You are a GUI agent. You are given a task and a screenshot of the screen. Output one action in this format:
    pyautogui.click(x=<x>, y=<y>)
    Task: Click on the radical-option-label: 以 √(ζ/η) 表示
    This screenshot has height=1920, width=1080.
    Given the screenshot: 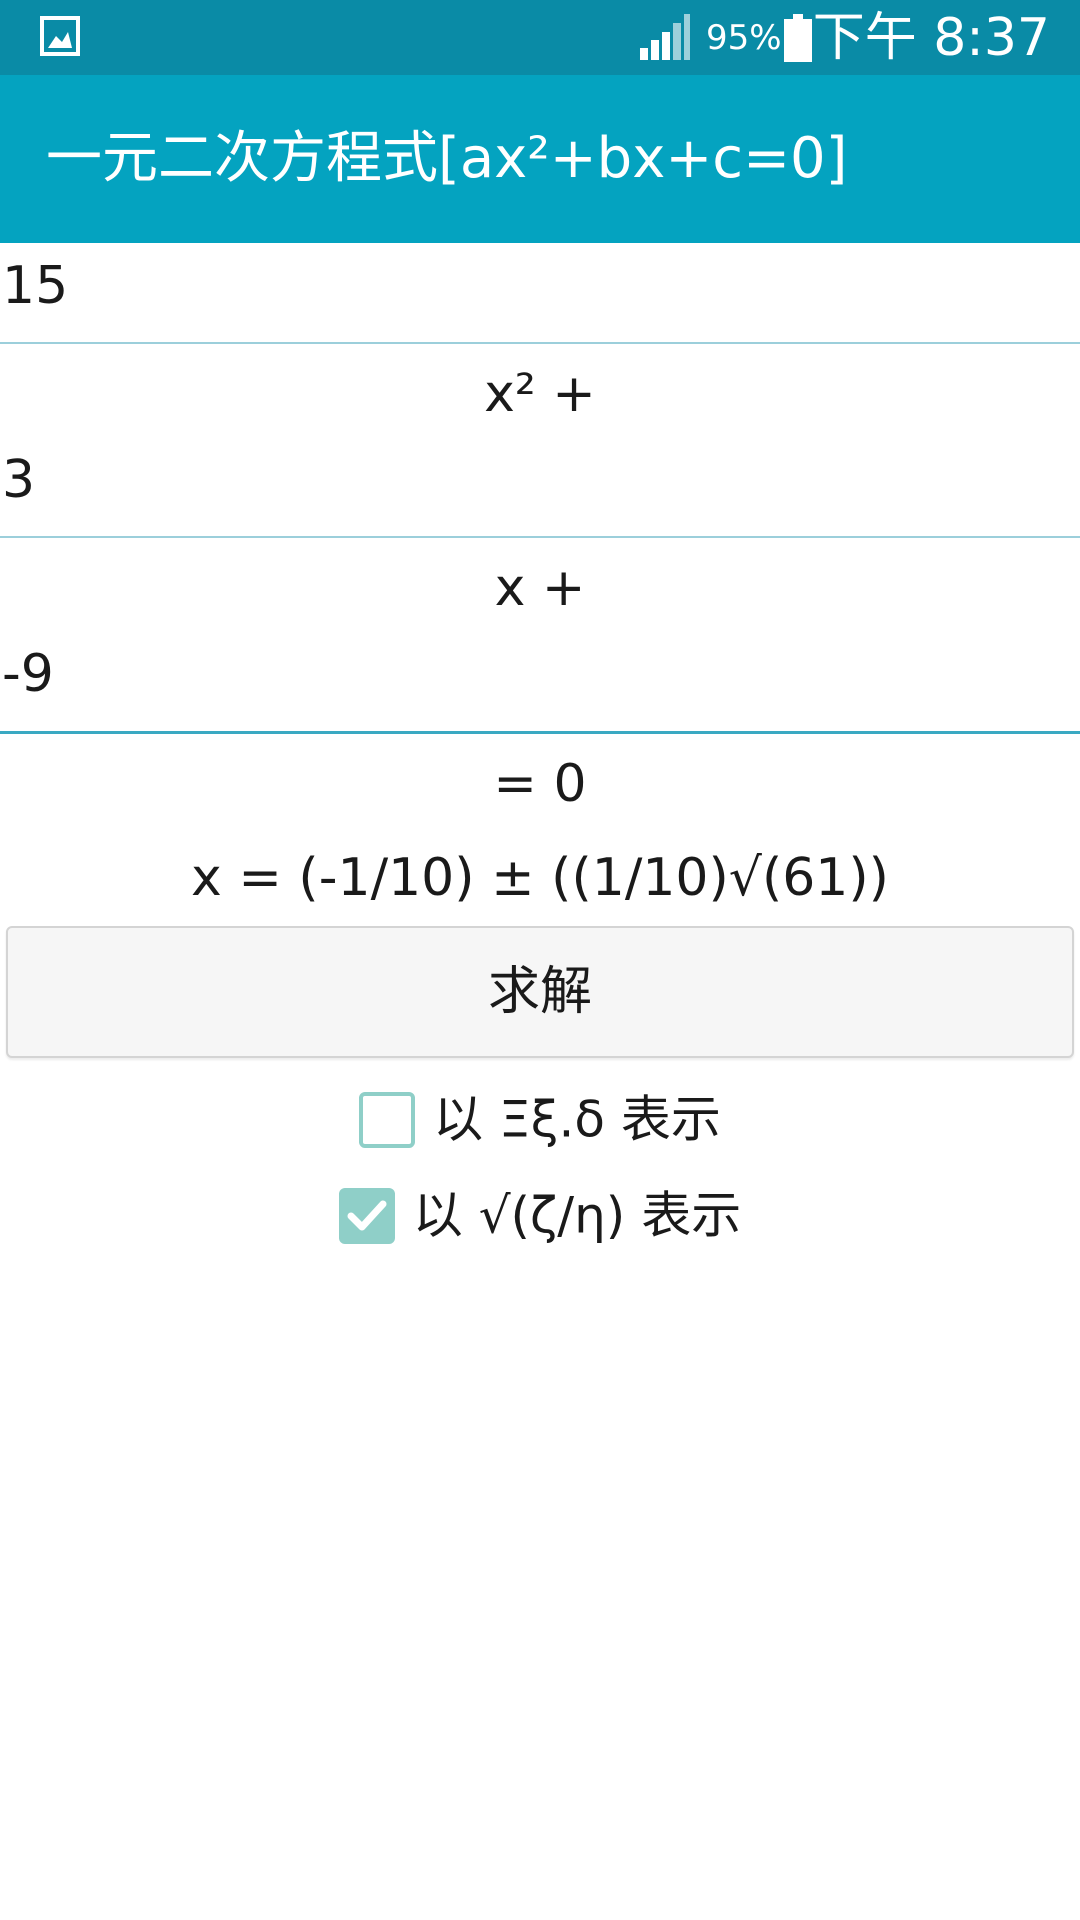 What is the action you would take?
    pyautogui.click(x=577, y=1215)
    